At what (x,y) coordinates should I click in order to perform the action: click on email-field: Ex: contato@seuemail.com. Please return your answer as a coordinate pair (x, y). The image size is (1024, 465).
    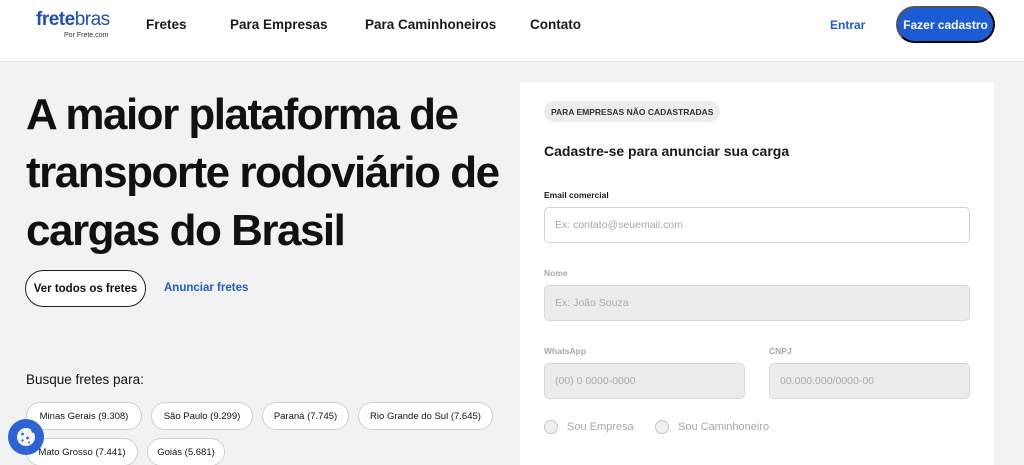
    Looking at the image, I should click on (757, 225).